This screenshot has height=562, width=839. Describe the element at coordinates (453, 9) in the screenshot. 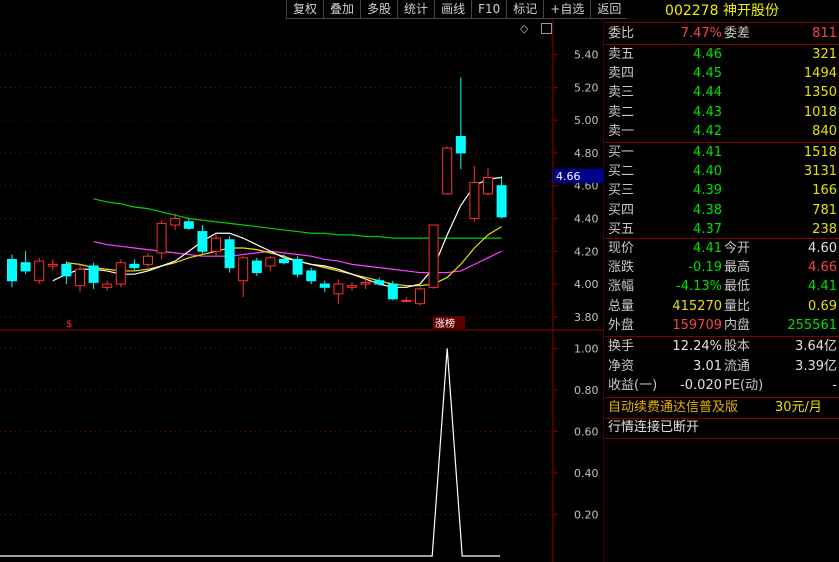

I see `toolbar-button: 画线` at that location.